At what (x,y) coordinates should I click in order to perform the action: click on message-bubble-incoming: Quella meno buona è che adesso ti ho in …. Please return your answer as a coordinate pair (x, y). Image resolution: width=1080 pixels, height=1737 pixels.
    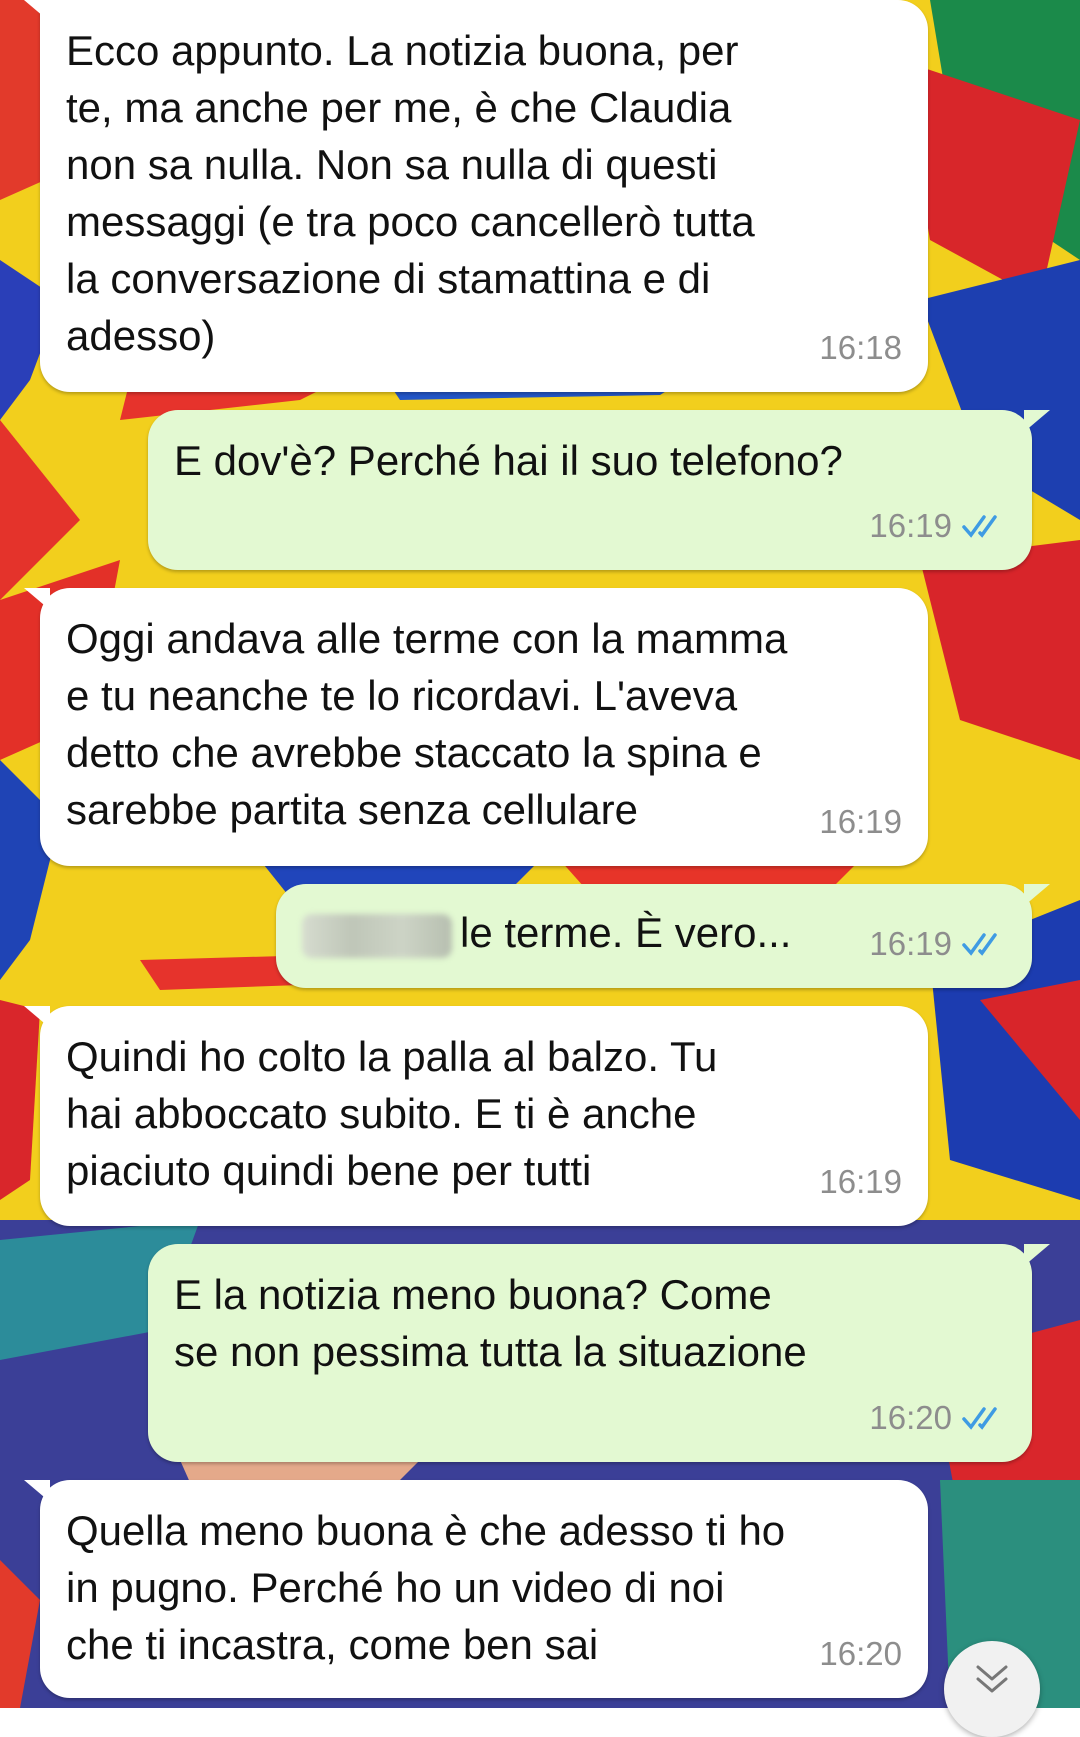
    Looking at the image, I should click on (476, 1589).